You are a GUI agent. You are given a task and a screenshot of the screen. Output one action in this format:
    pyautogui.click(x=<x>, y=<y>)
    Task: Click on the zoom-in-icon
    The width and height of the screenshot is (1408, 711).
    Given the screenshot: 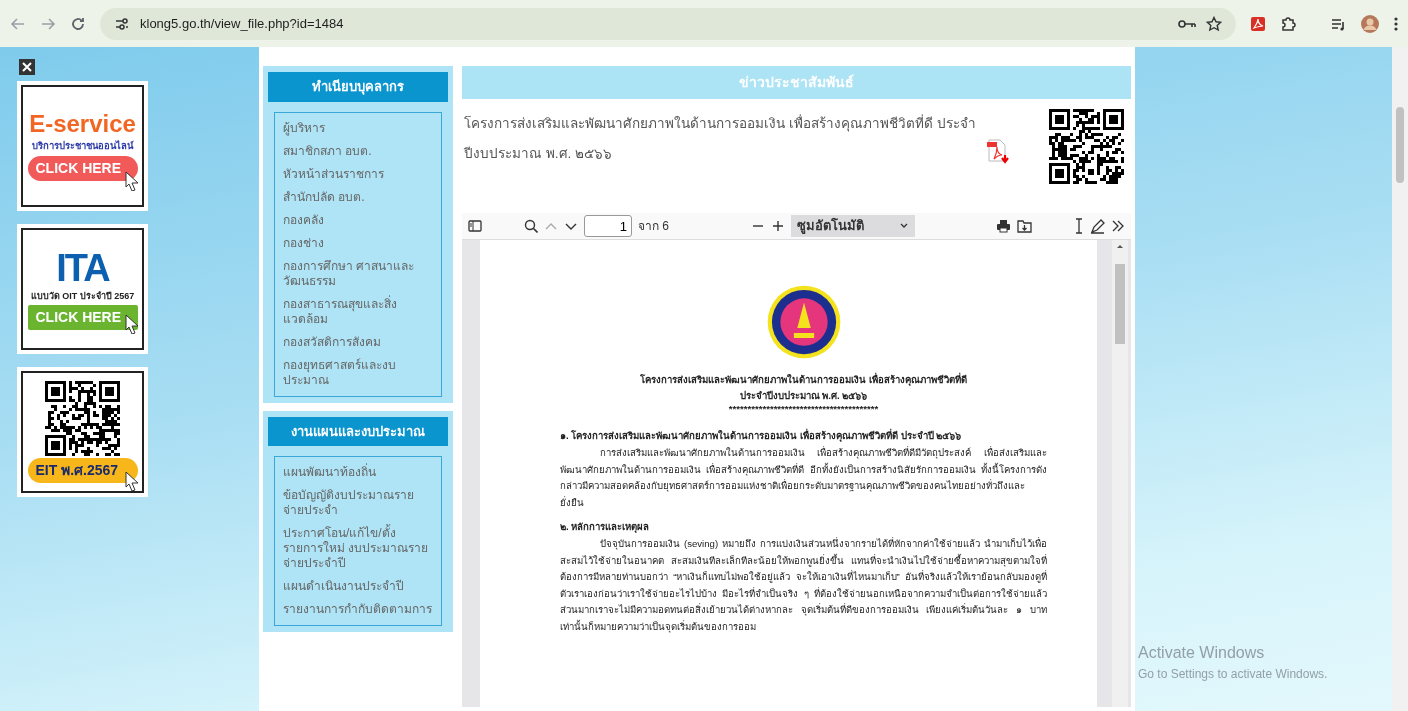 What is the action you would take?
    pyautogui.click(x=777, y=226)
    